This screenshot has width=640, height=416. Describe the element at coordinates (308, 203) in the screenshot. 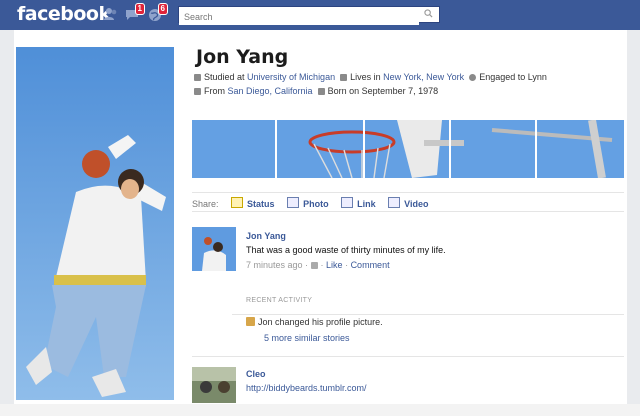

I see `share-photo-button: Photo` at that location.